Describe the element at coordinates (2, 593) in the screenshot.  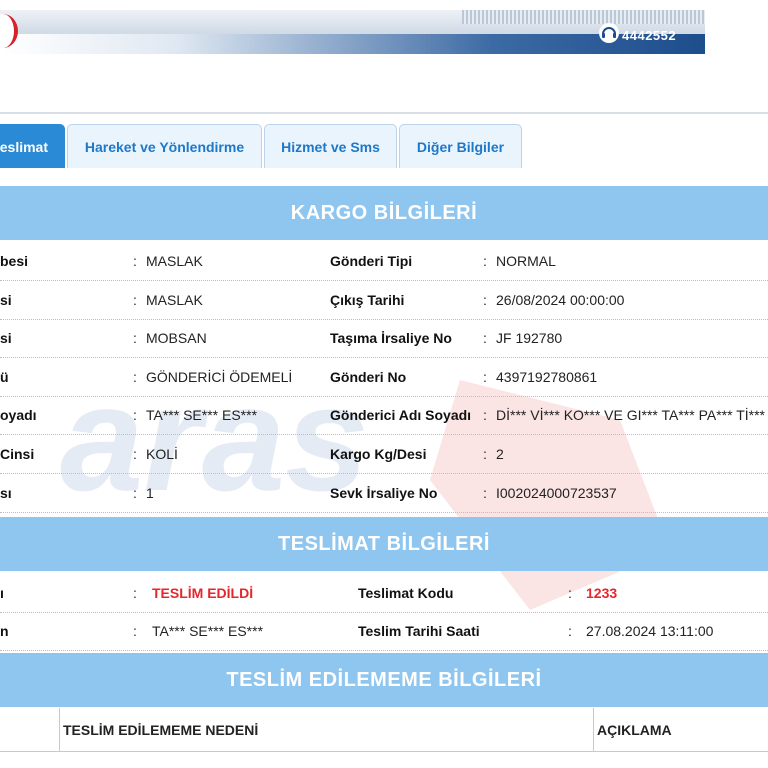
I see `field-label: ı` at that location.